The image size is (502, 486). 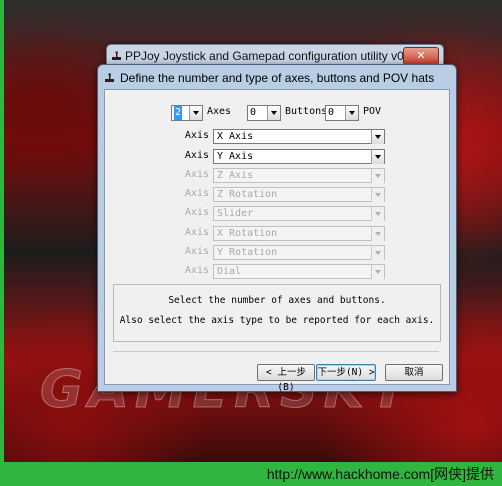 I want to click on pov-label: POV, so click(x=372, y=111).